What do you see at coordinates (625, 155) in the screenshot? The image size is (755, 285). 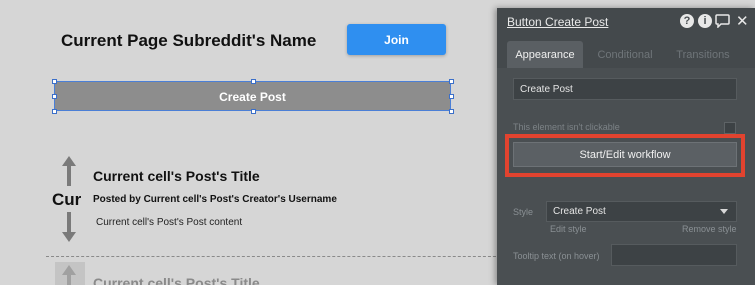 I see `workflow-highlight-box` at bounding box center [625, 155].